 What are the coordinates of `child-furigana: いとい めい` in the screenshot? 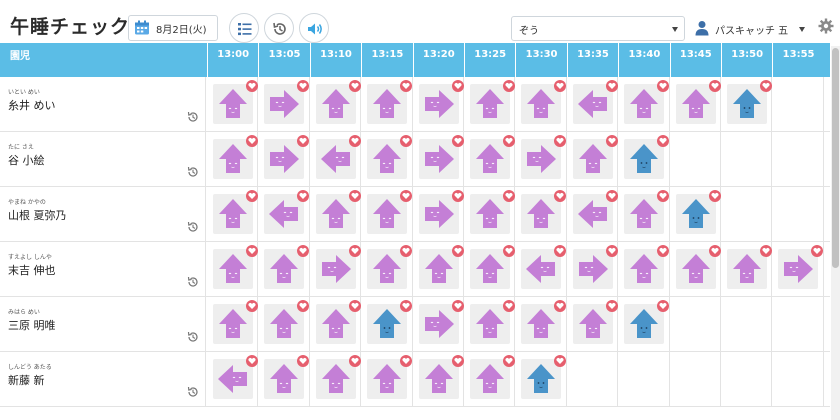 It's located at (24, 92).